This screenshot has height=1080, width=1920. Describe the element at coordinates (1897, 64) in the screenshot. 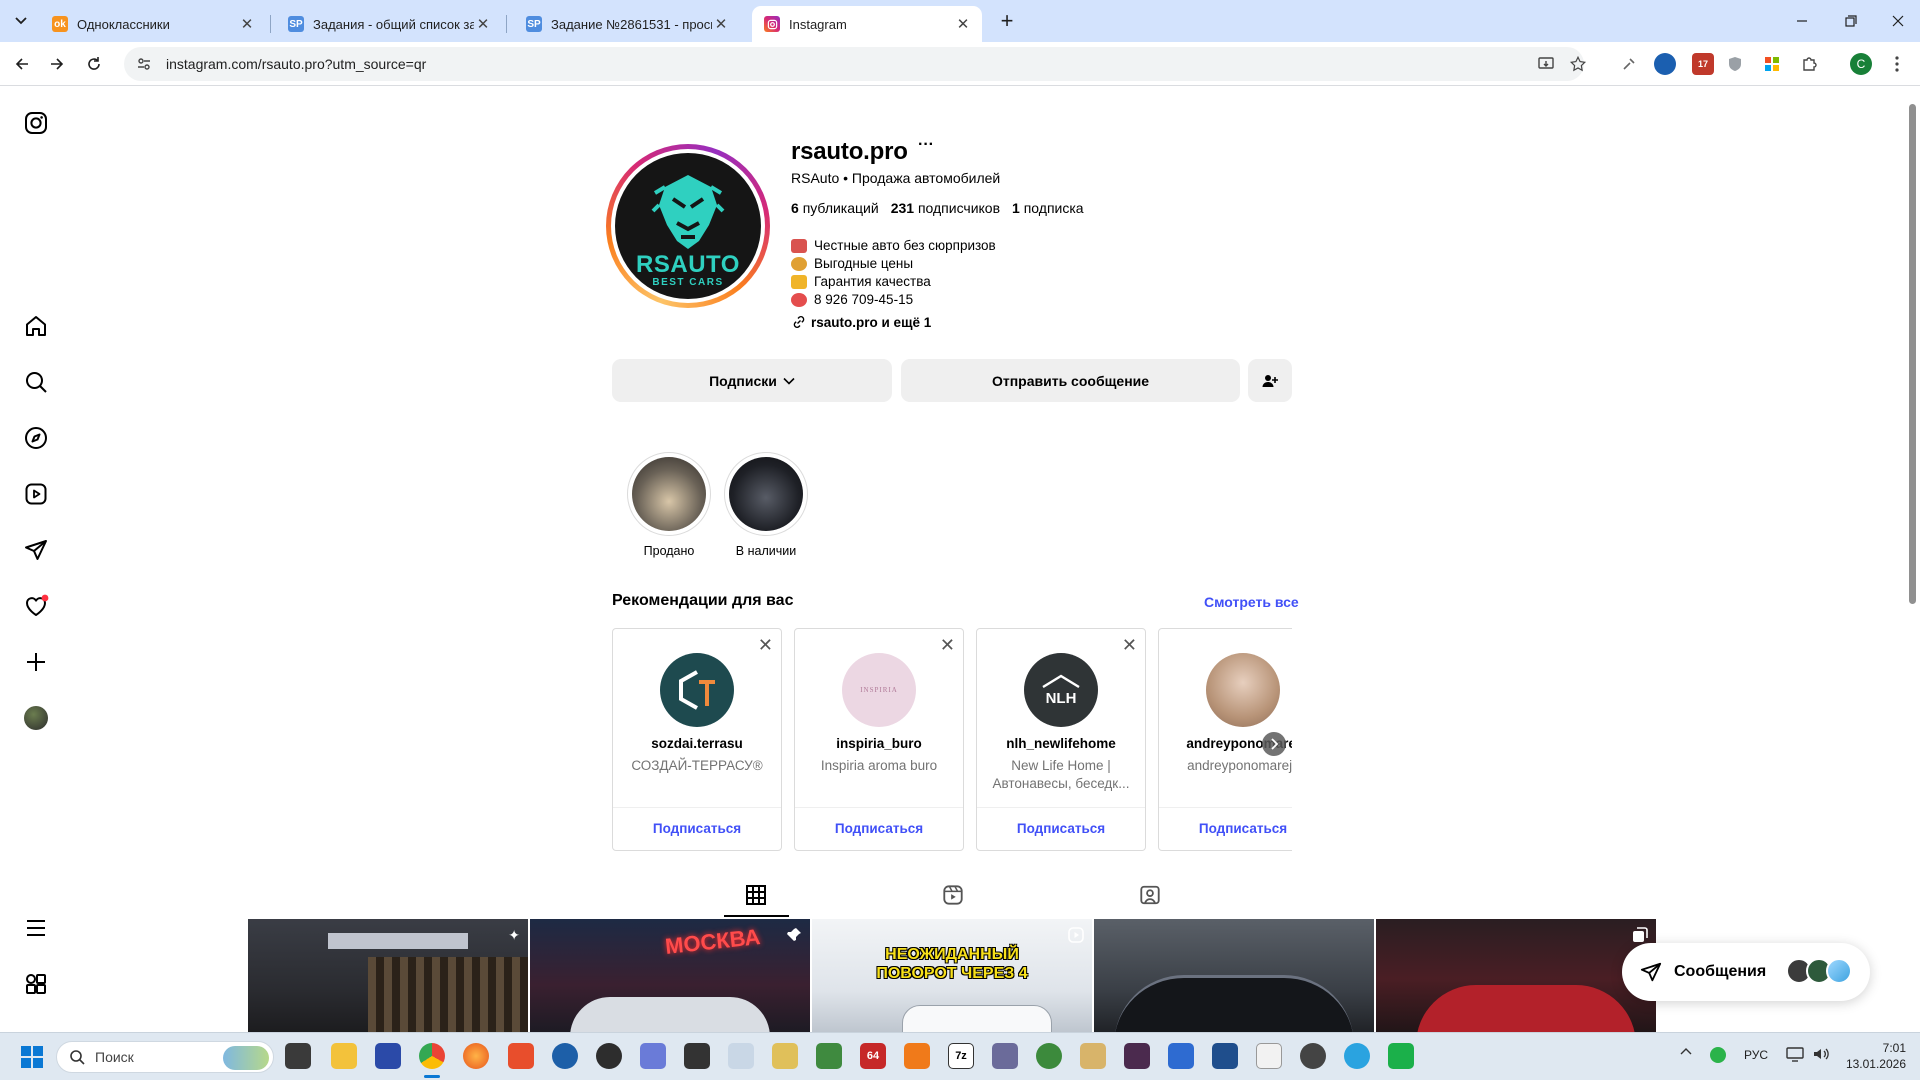

I see `browser-menu-icon` at that location.